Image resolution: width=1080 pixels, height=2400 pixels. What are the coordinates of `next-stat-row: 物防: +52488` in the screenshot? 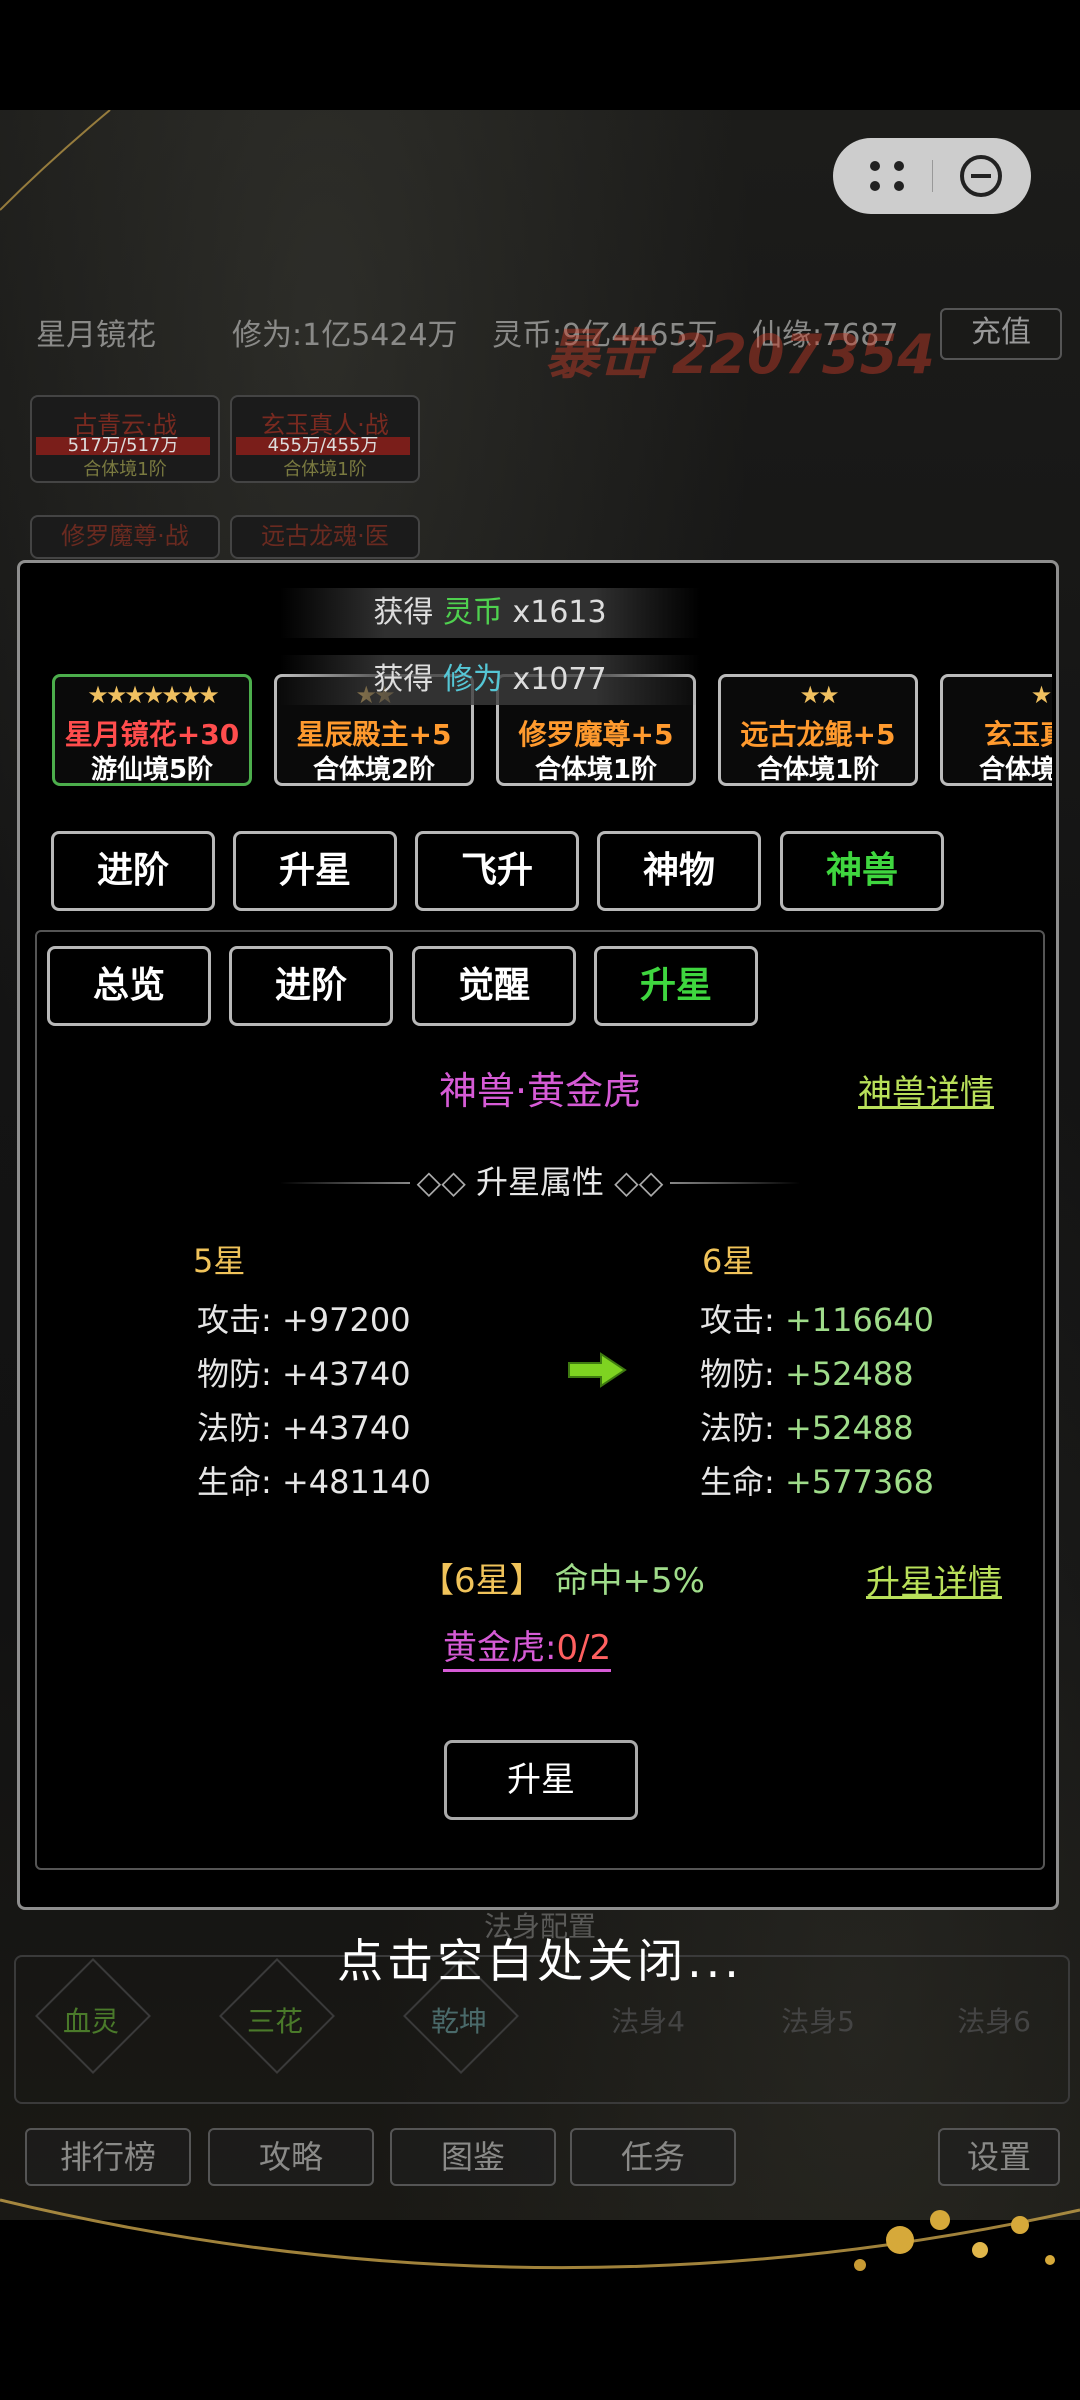 It's located at (807, 1372).